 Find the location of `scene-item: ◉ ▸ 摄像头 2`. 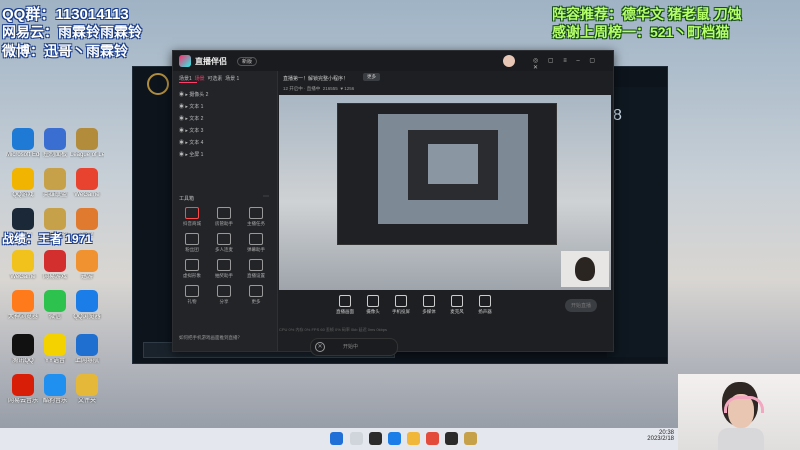

scene-item: ◉ ▸ 摄像头 2 is located at coordinates (193, 94).